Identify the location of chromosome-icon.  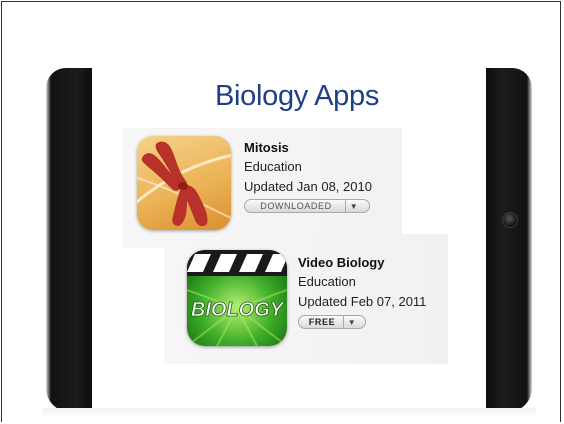
(184, 183).